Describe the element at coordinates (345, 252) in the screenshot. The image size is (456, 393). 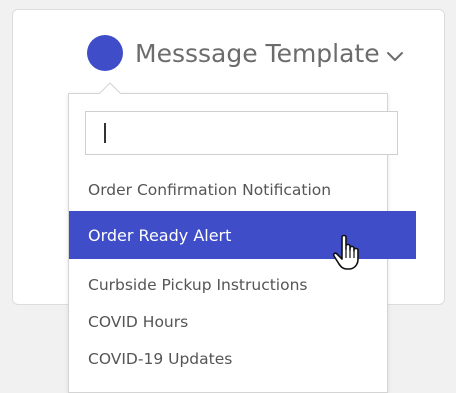
I see `hand-pointer-icon` at that location.